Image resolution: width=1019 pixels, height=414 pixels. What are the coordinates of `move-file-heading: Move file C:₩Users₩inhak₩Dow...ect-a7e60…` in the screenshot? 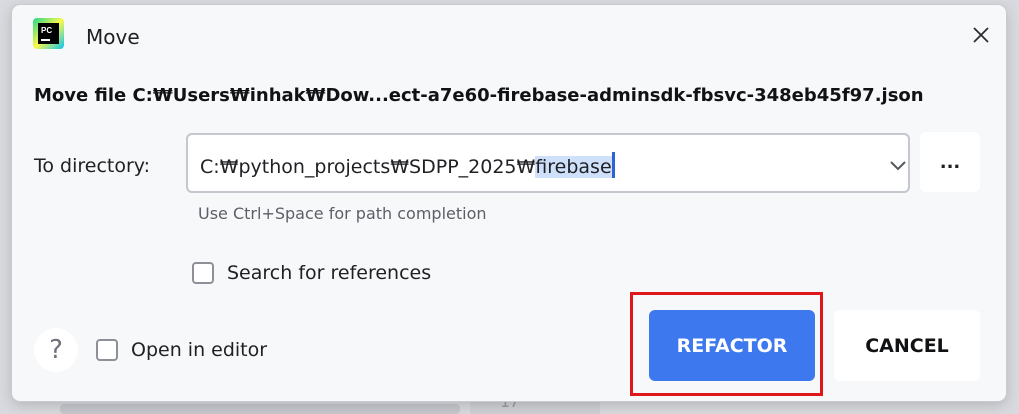 It's located at (479, 95).